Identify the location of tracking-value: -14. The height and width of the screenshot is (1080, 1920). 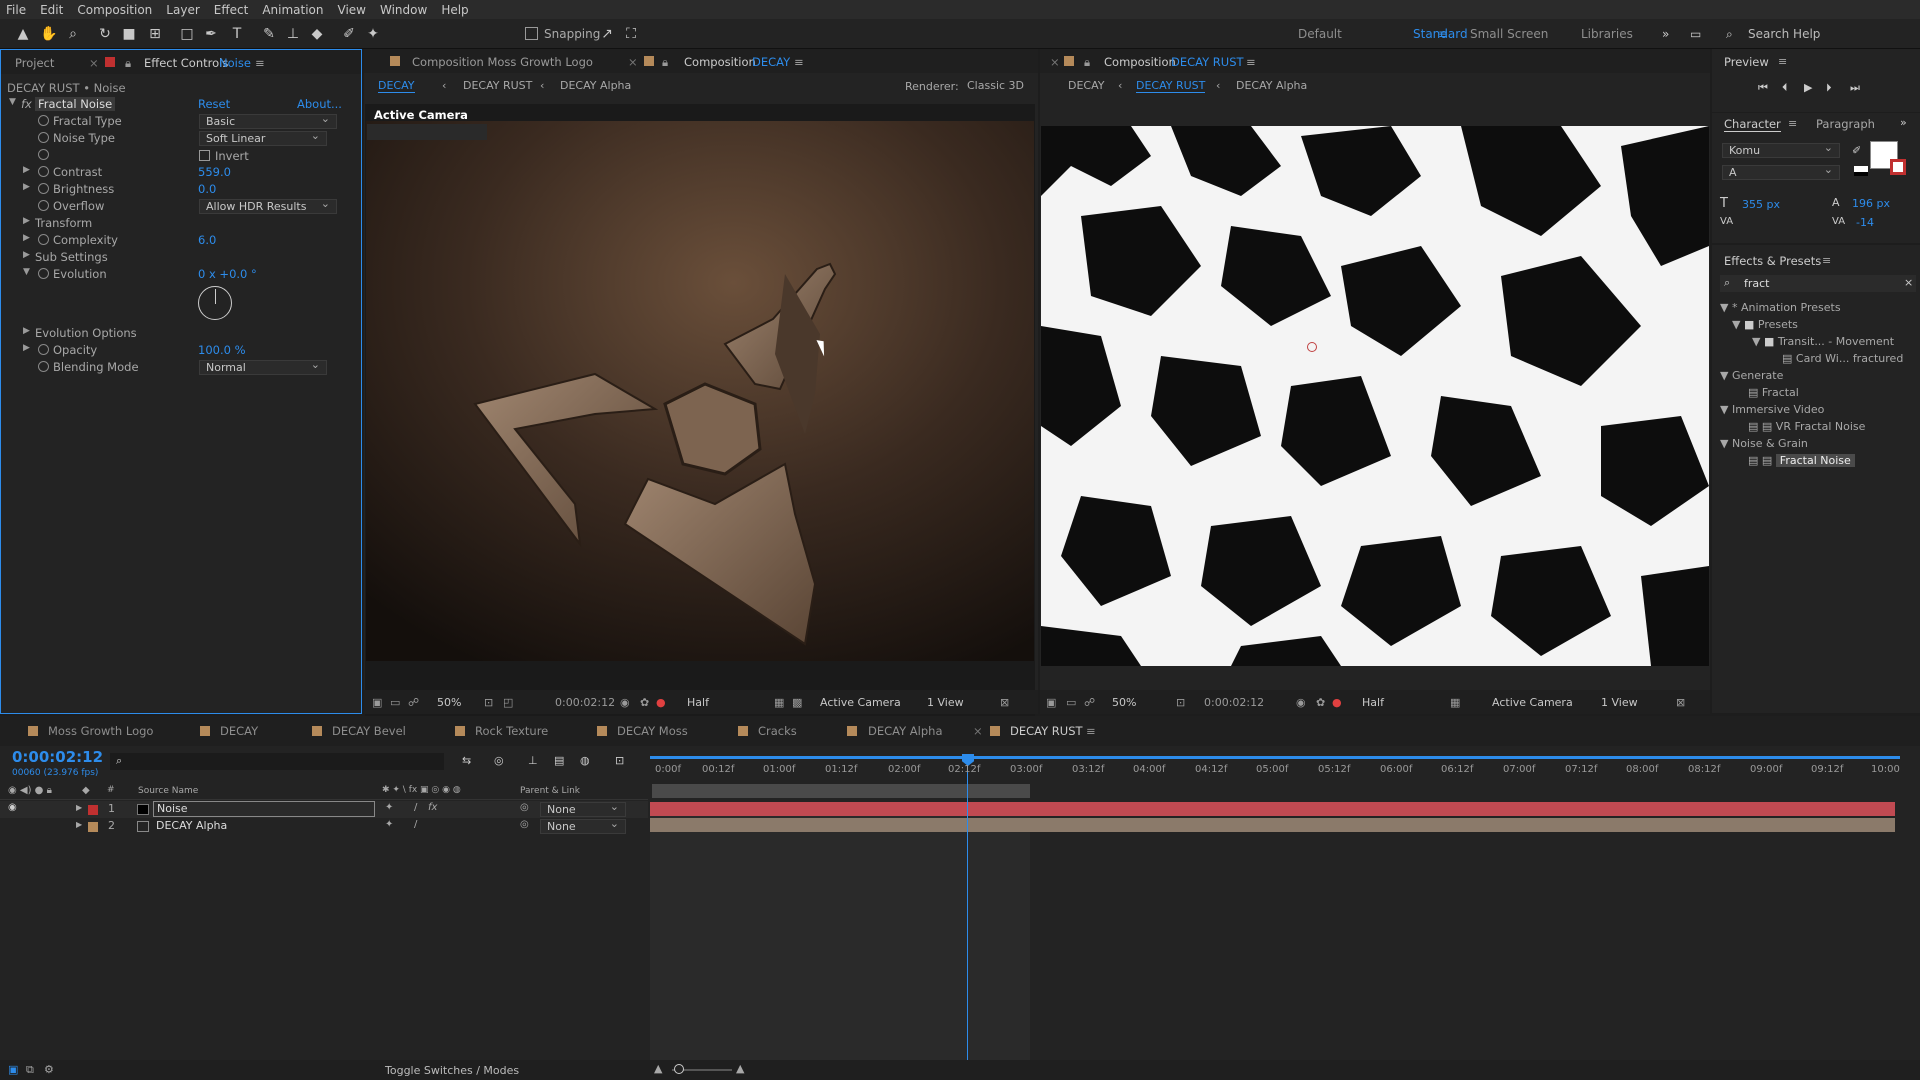
(1865, 222).